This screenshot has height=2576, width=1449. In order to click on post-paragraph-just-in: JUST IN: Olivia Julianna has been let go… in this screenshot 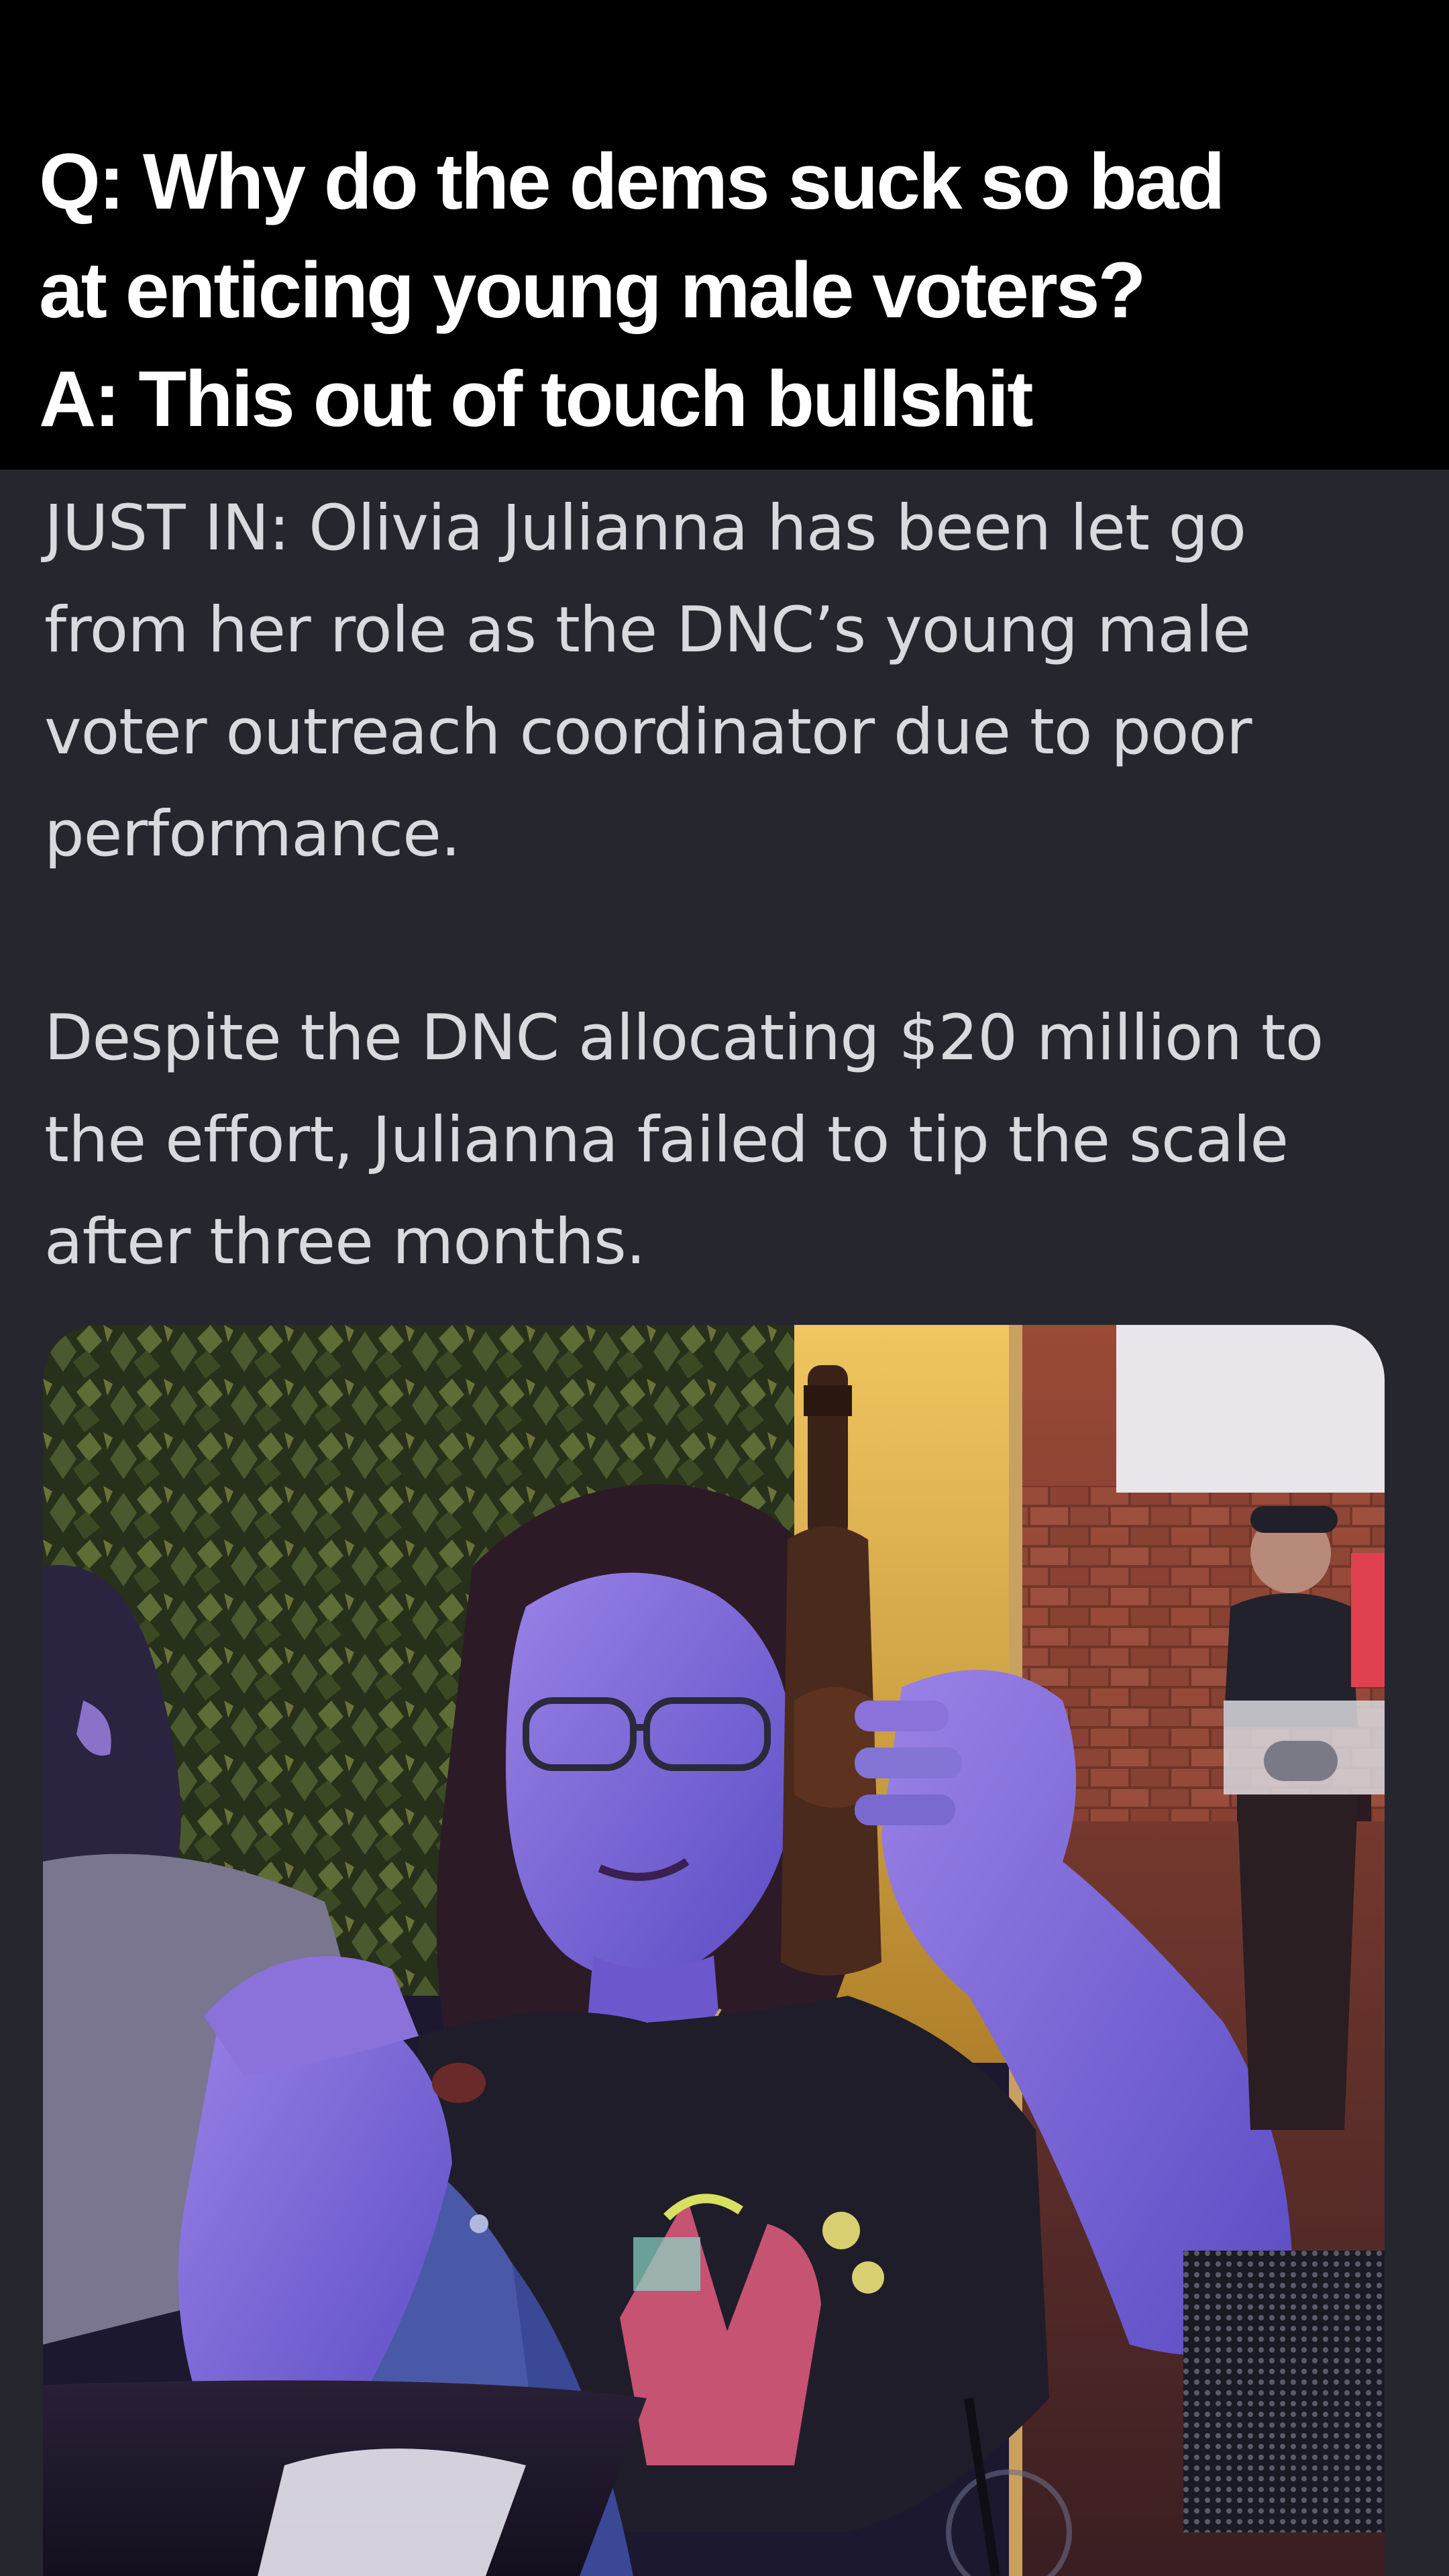, I will do `click(648, 681)`.